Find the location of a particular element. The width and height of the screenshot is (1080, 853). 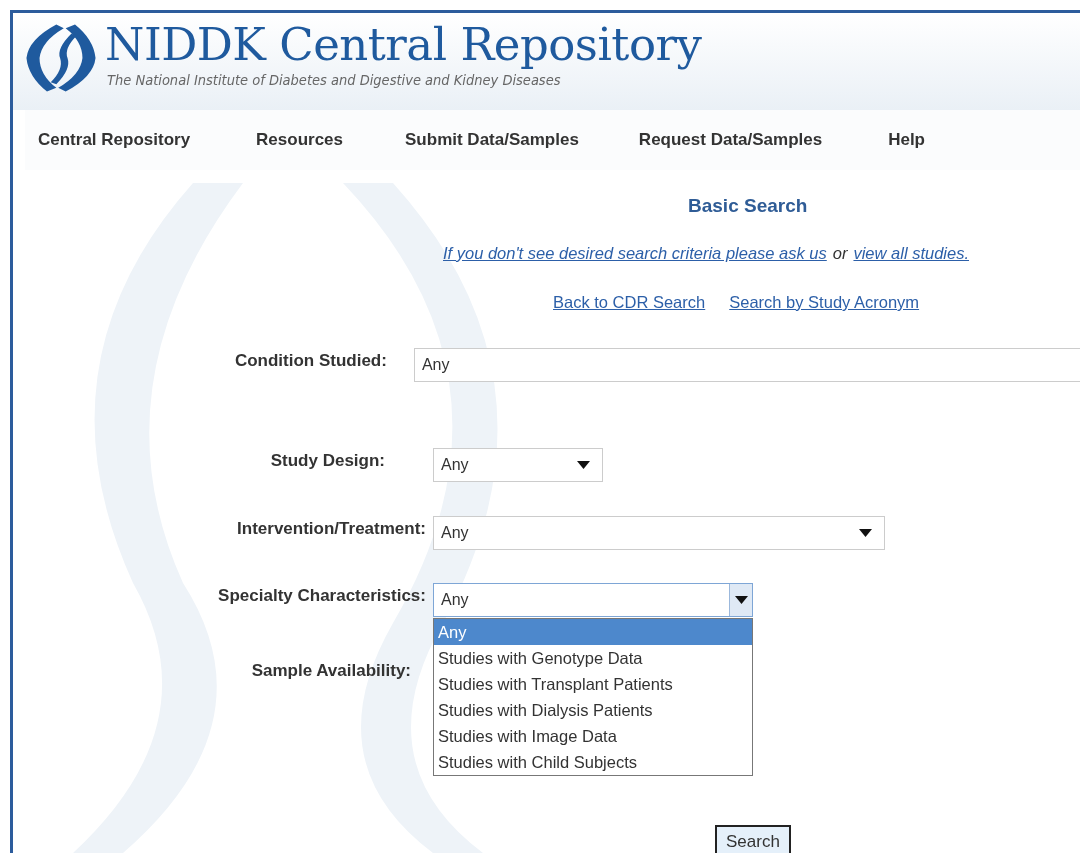

search-link: Back to CDR Search is located at coordinates (629, 302).